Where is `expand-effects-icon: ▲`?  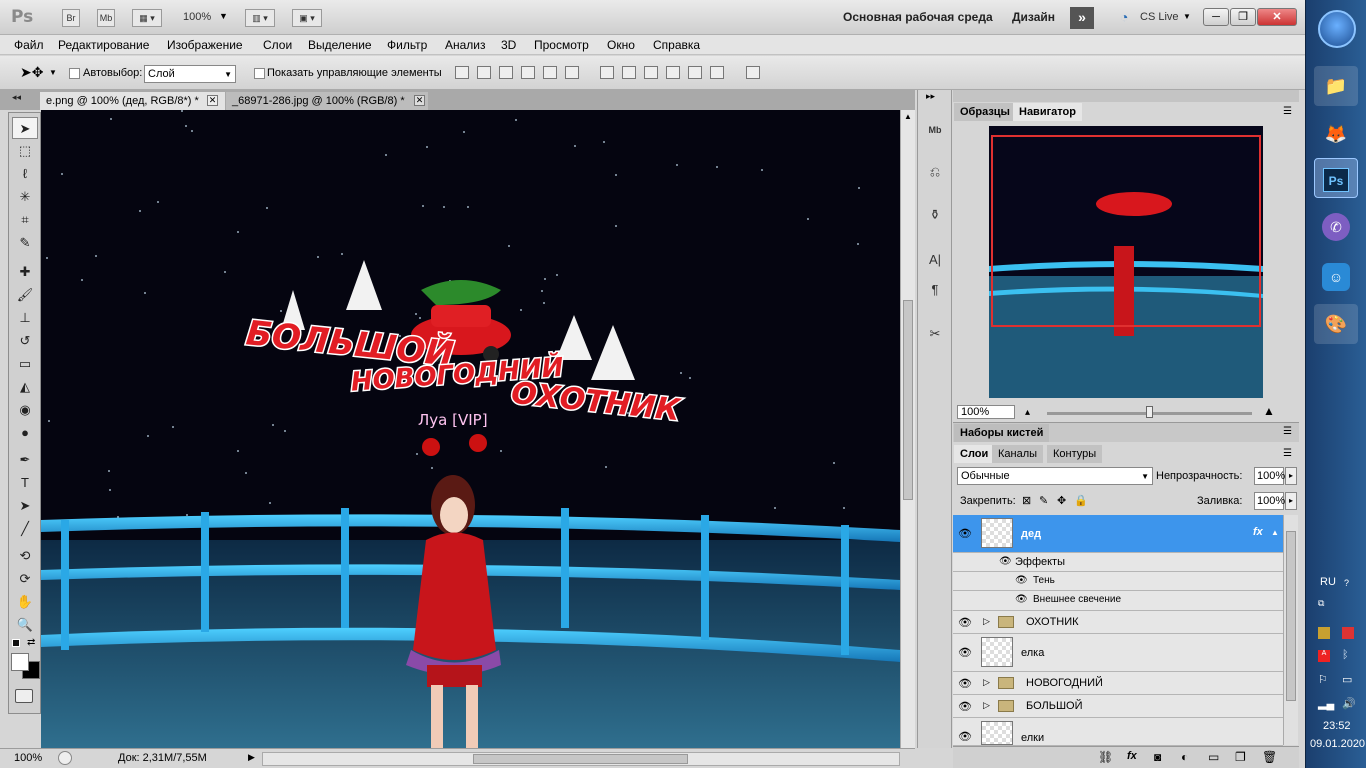
expand-effects-icon: ▲ is located at coordinates (1275, 532).